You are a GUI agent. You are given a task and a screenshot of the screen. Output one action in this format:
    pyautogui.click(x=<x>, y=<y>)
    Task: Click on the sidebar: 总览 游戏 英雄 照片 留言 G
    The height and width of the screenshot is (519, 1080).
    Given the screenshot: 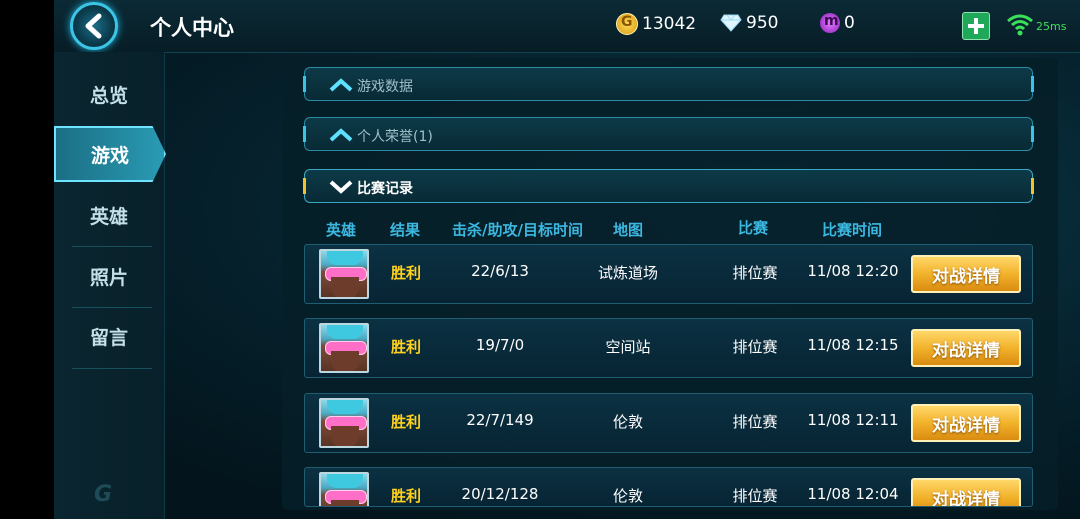 What is the action you would take?
    pyautogui.click(x=110, y=285)
    